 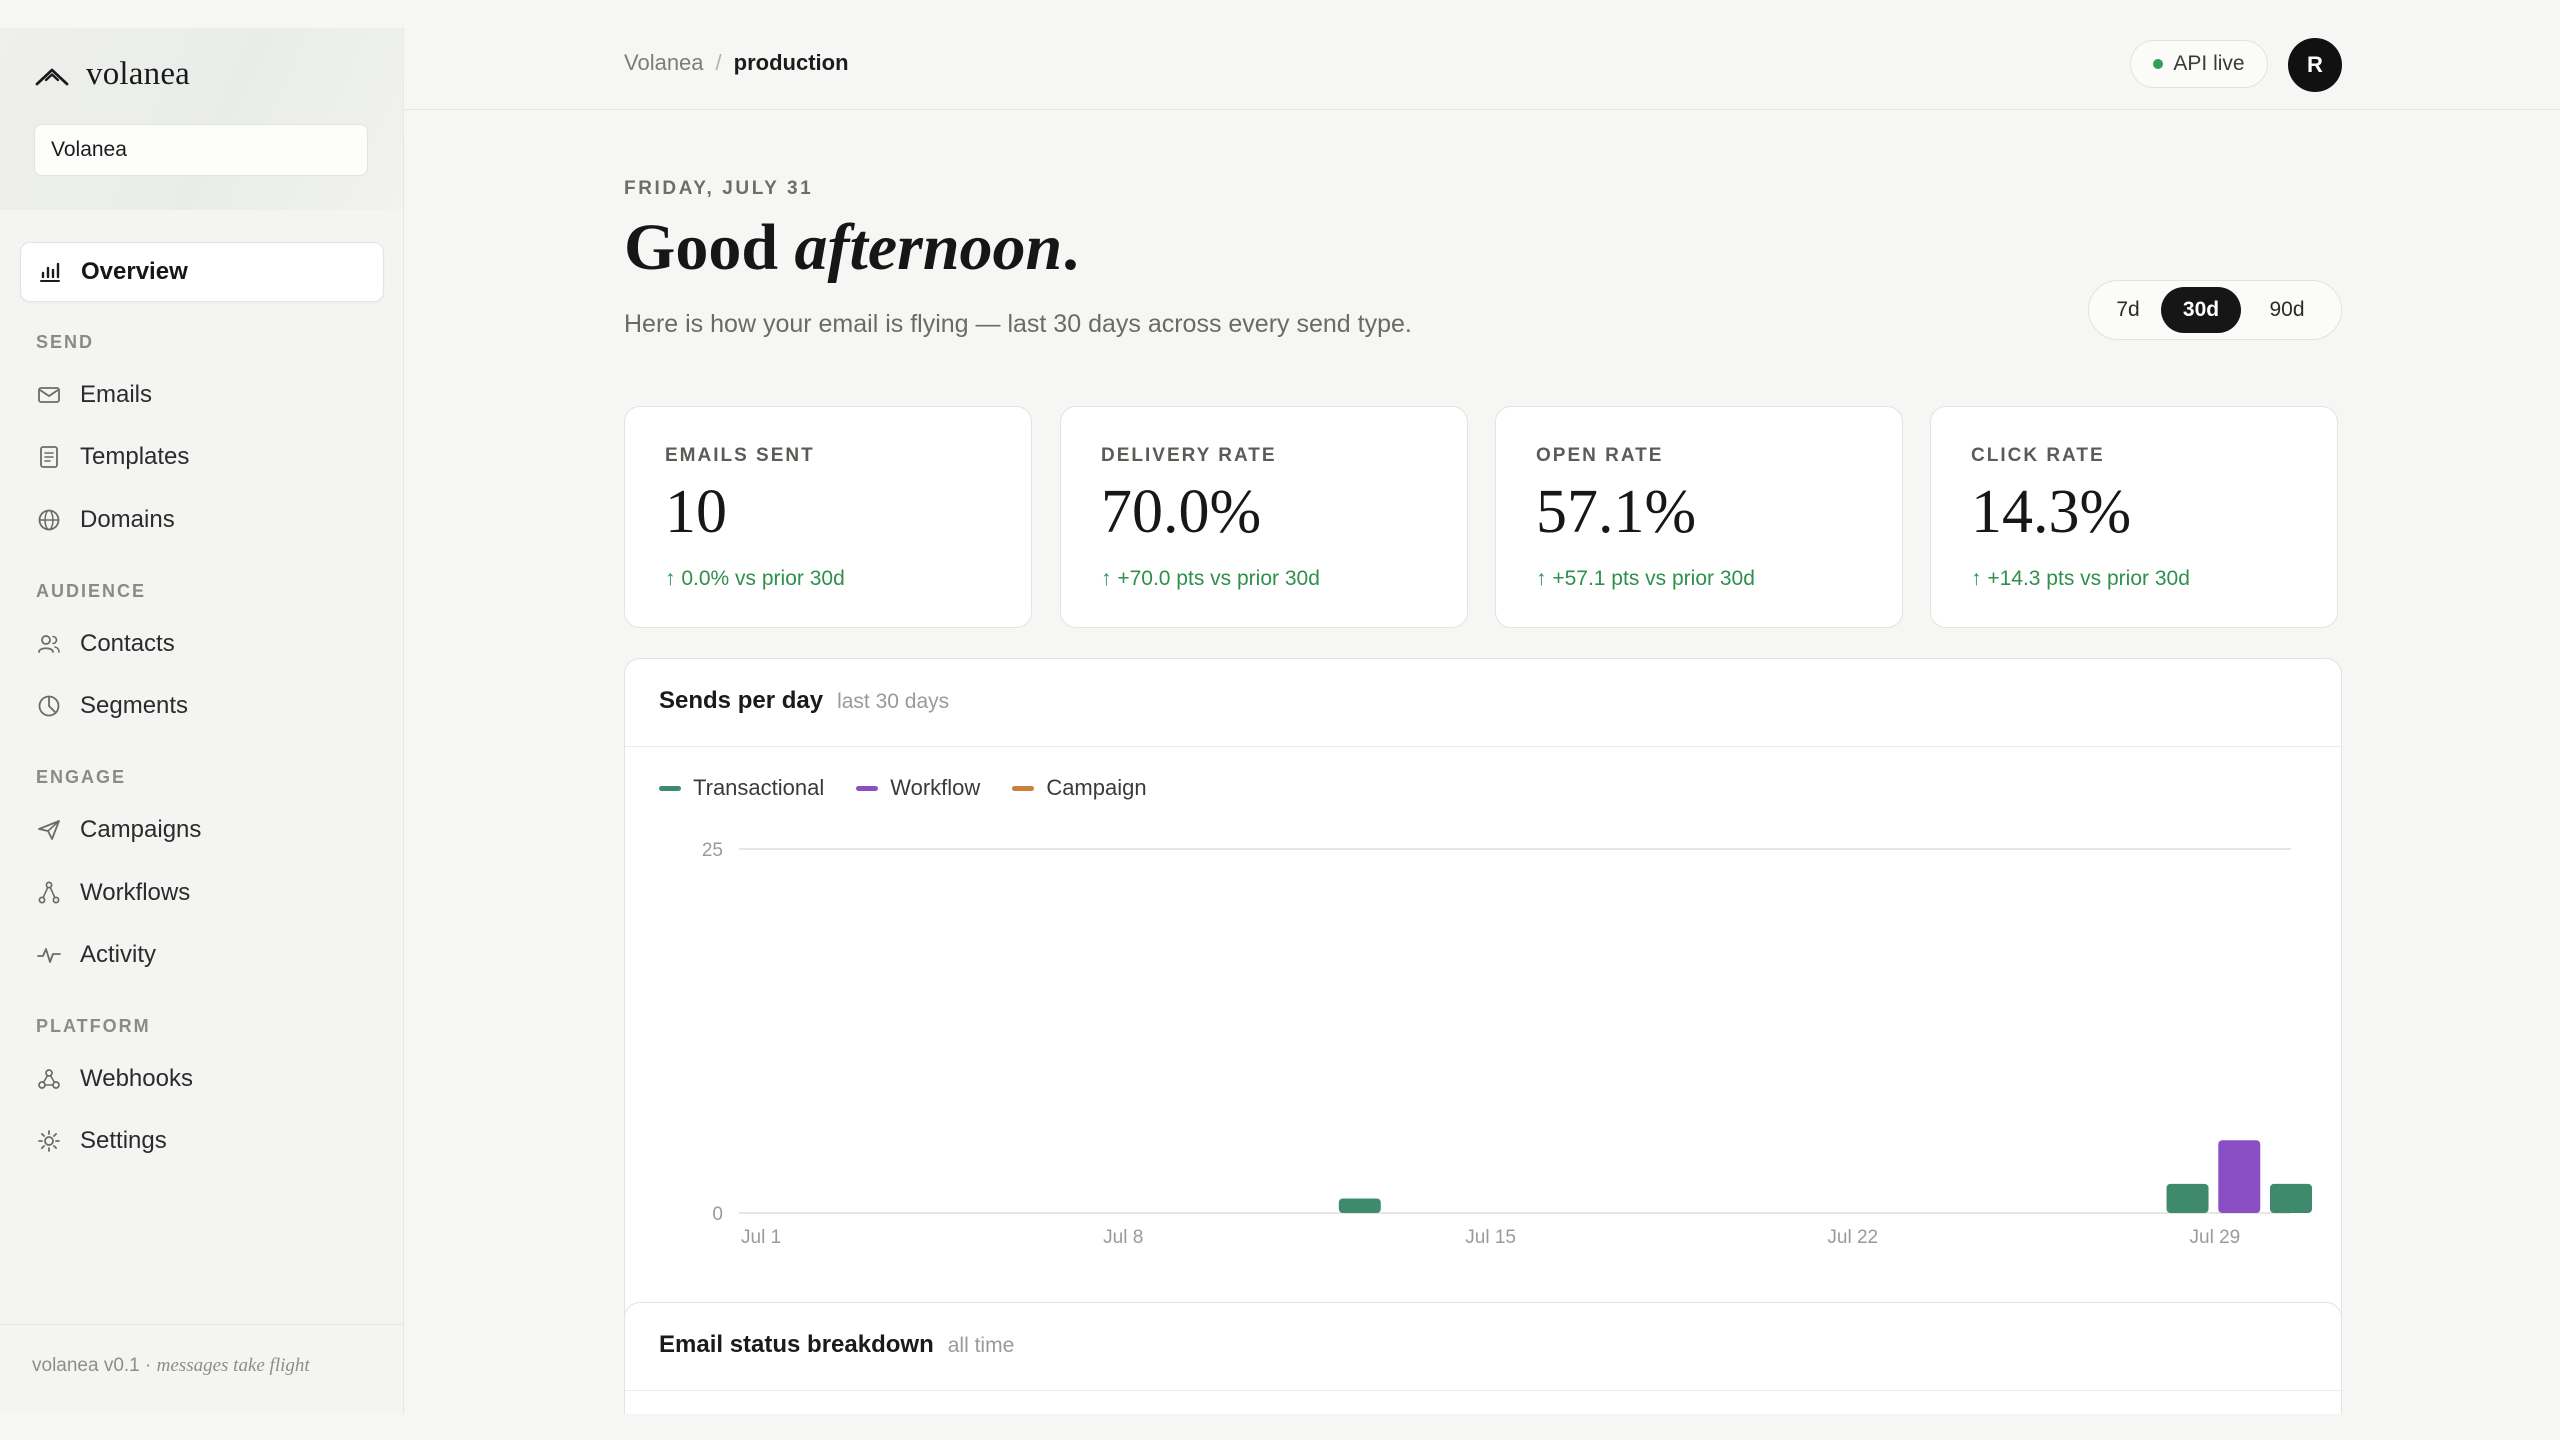 I want to click on page-title: Good afternoon., so click(x=851, y=248).